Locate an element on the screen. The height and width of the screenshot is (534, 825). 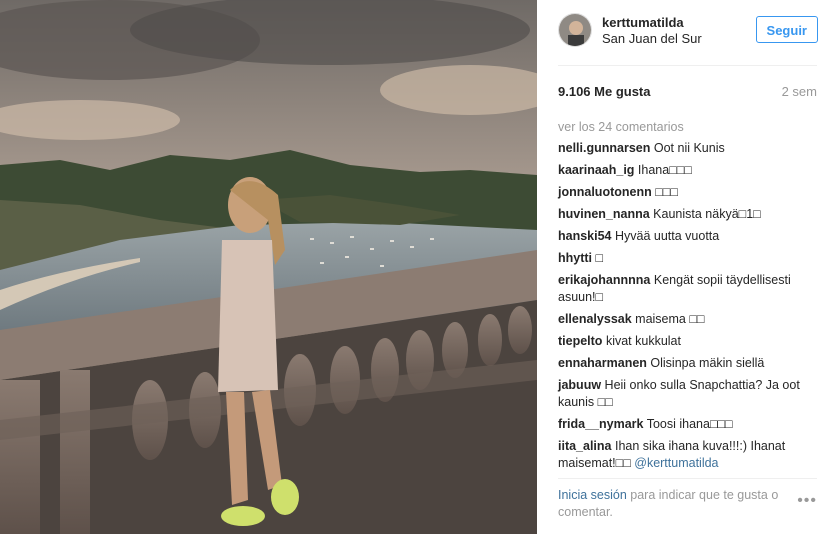
comment: hhytti □ is located at coordinates (687, 258).